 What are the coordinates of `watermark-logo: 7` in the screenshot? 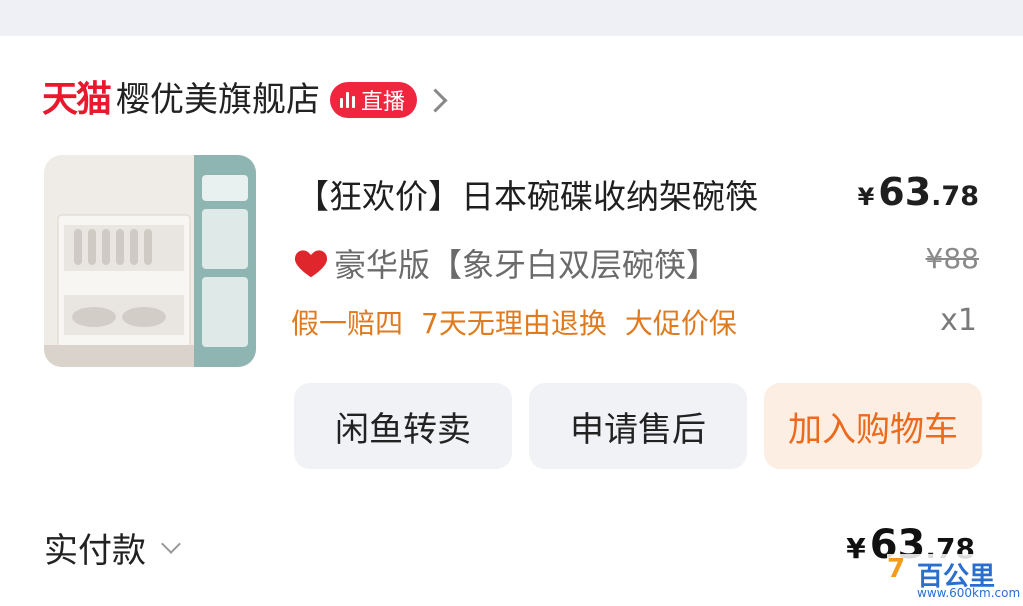 It's located at (896, 569).